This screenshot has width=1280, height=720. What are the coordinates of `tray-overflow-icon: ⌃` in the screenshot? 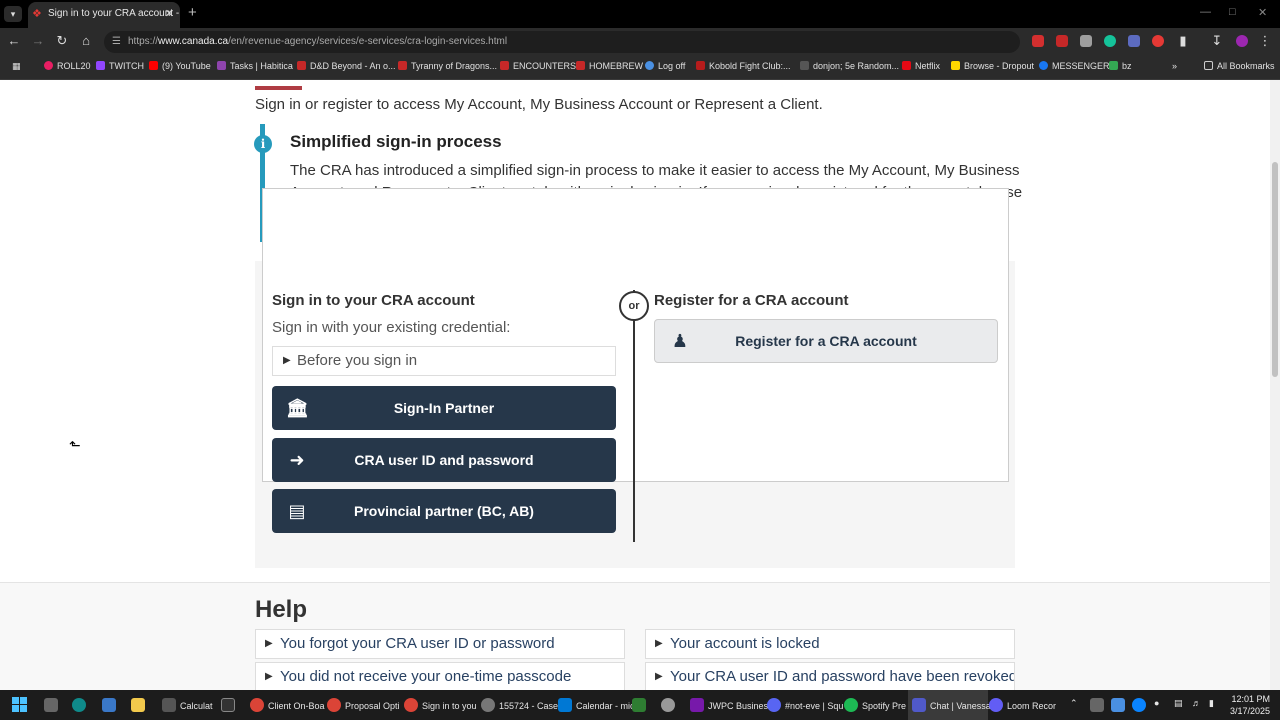 It's located at (1074, 703).